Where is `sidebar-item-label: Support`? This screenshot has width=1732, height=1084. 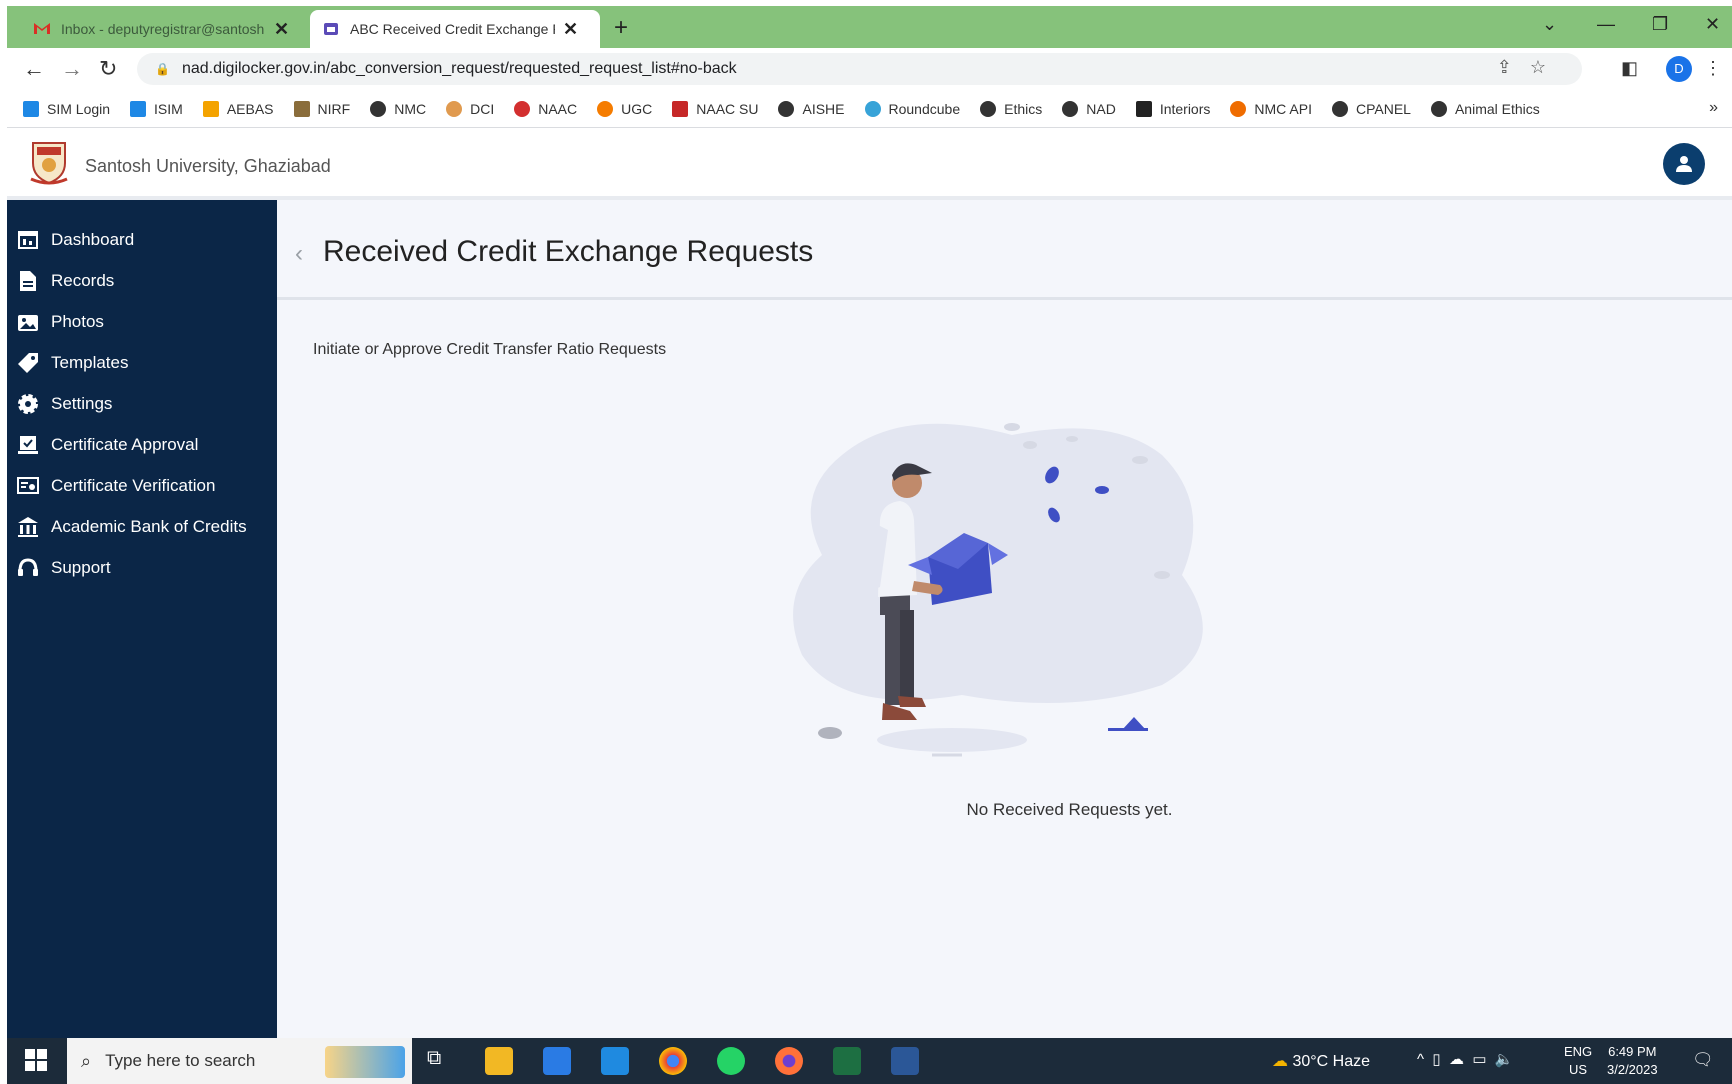
sidebar-item-label: Support is located at coordinates (81, 567).